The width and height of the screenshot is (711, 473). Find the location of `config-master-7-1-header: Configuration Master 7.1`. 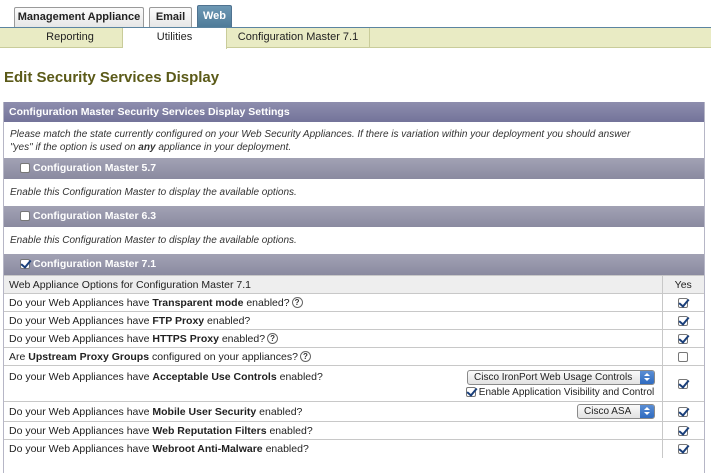

config-master-7-1-header: Configuration Master 7.1 is located at coordinates (354, 264).